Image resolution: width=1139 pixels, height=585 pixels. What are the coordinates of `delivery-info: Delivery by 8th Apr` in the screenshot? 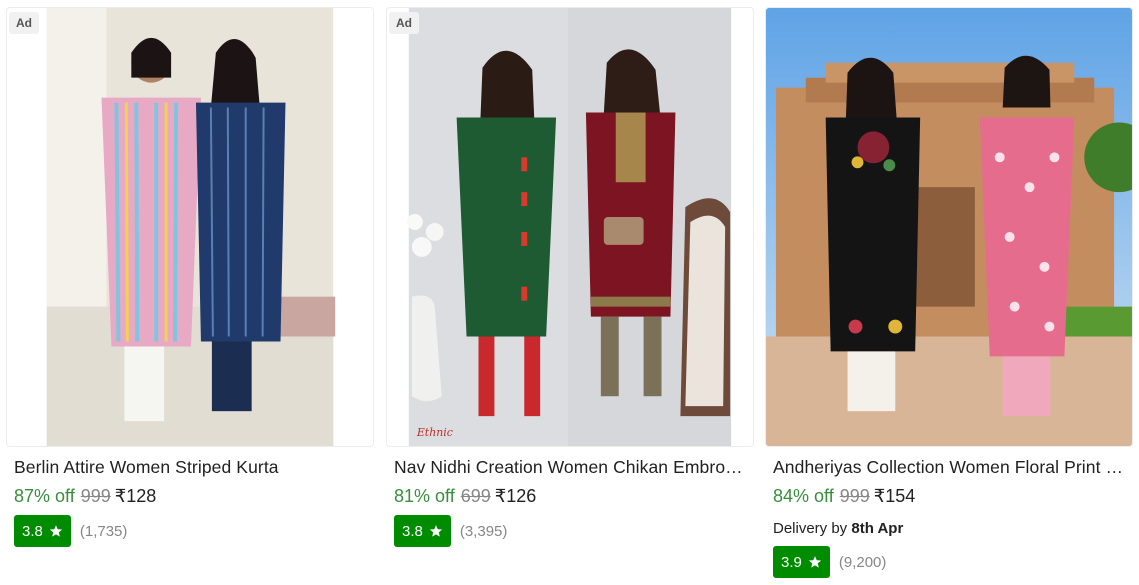 It's located at (838, 528).